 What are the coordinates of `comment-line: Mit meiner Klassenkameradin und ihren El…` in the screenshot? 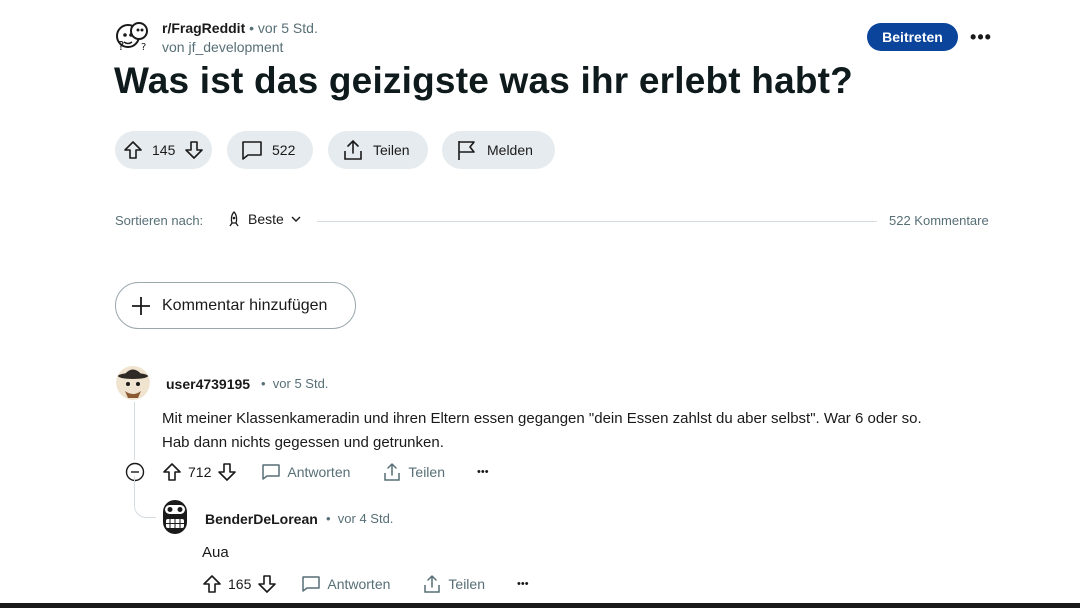 It's located at (542, 418).